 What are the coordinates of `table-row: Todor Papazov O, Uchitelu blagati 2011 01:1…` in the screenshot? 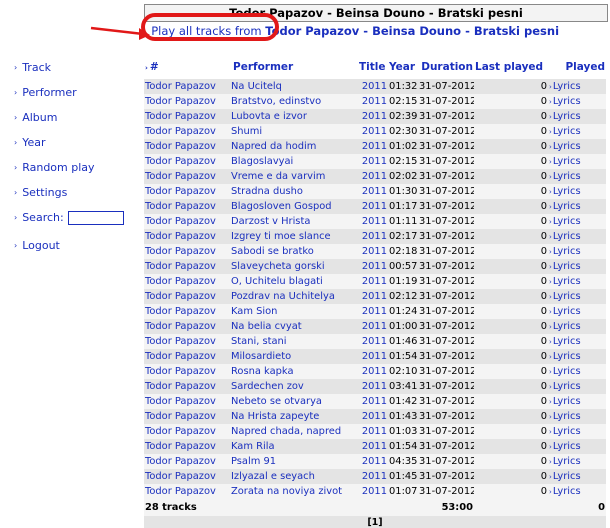 It's located at (375, 281).